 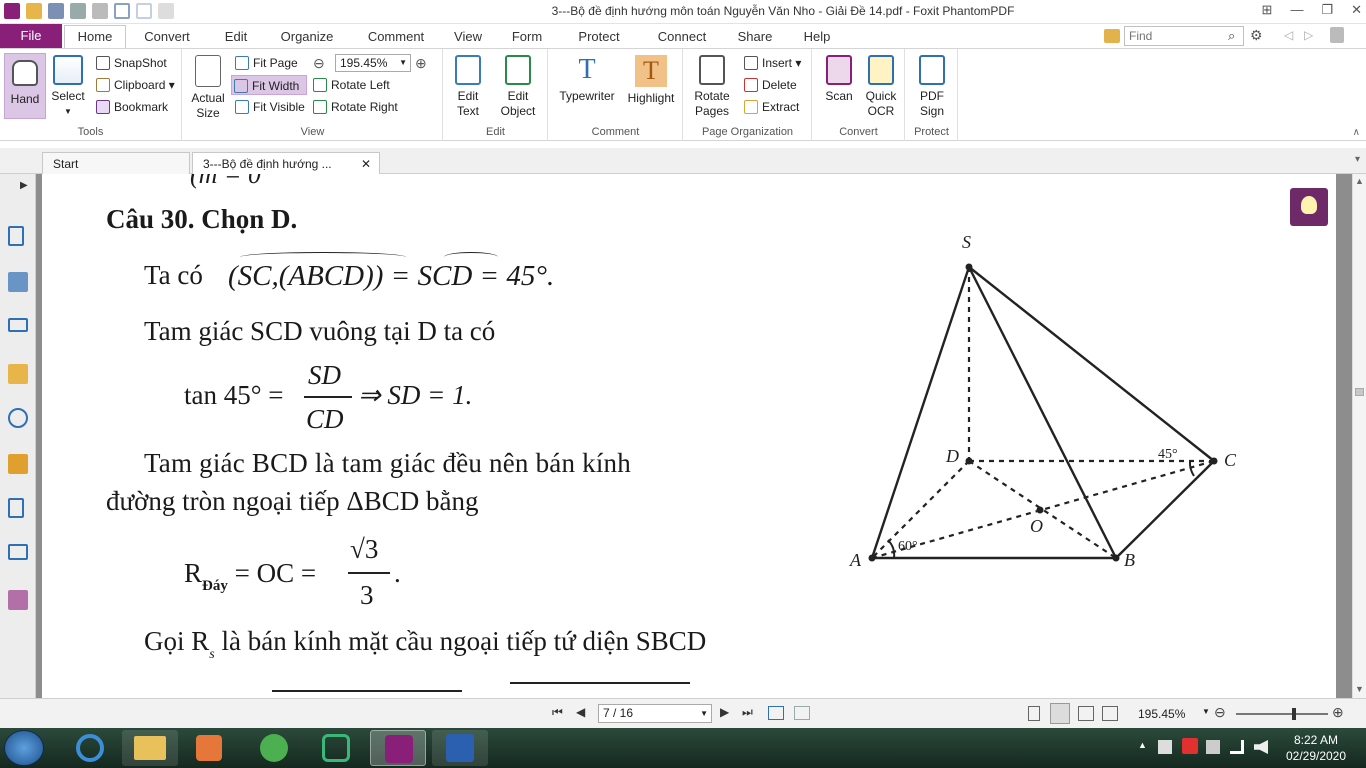 I want to click on tab-convert: Convert, so click(x=167, y=37).